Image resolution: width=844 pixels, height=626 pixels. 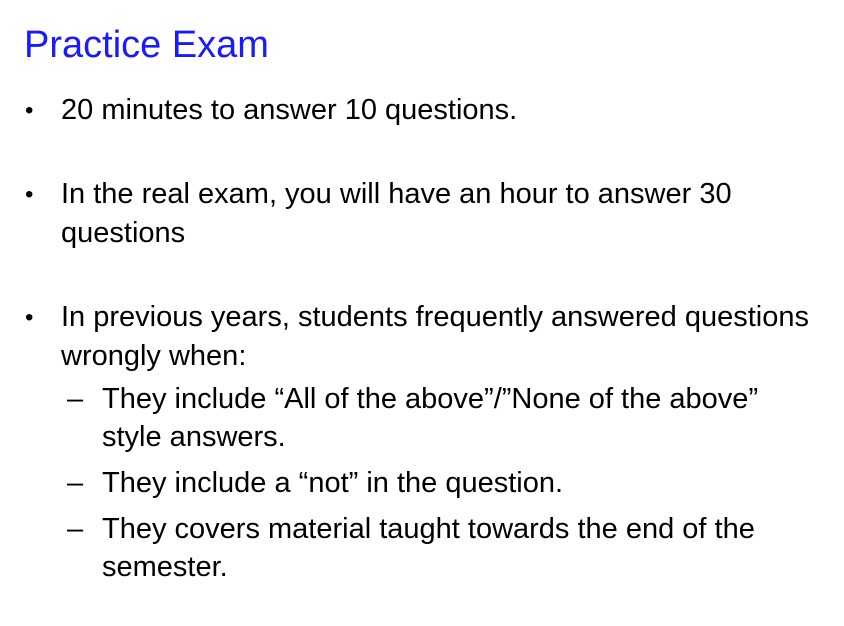 What do you see at coordinates (333, 483) in the screenshot?
I see `sub-bullet-text: They include a “not” in the question.` at bounding box center [333, 483].